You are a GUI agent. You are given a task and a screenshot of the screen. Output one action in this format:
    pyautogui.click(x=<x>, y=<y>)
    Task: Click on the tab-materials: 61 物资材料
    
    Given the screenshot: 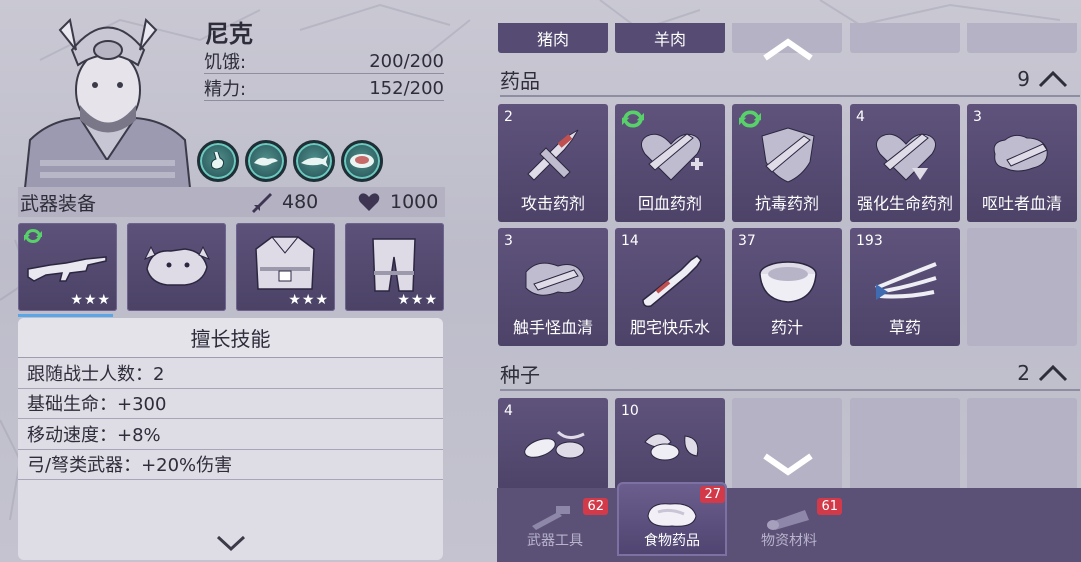 What is the action you would take?
    pyautogui.click(x=789, y=525)
    